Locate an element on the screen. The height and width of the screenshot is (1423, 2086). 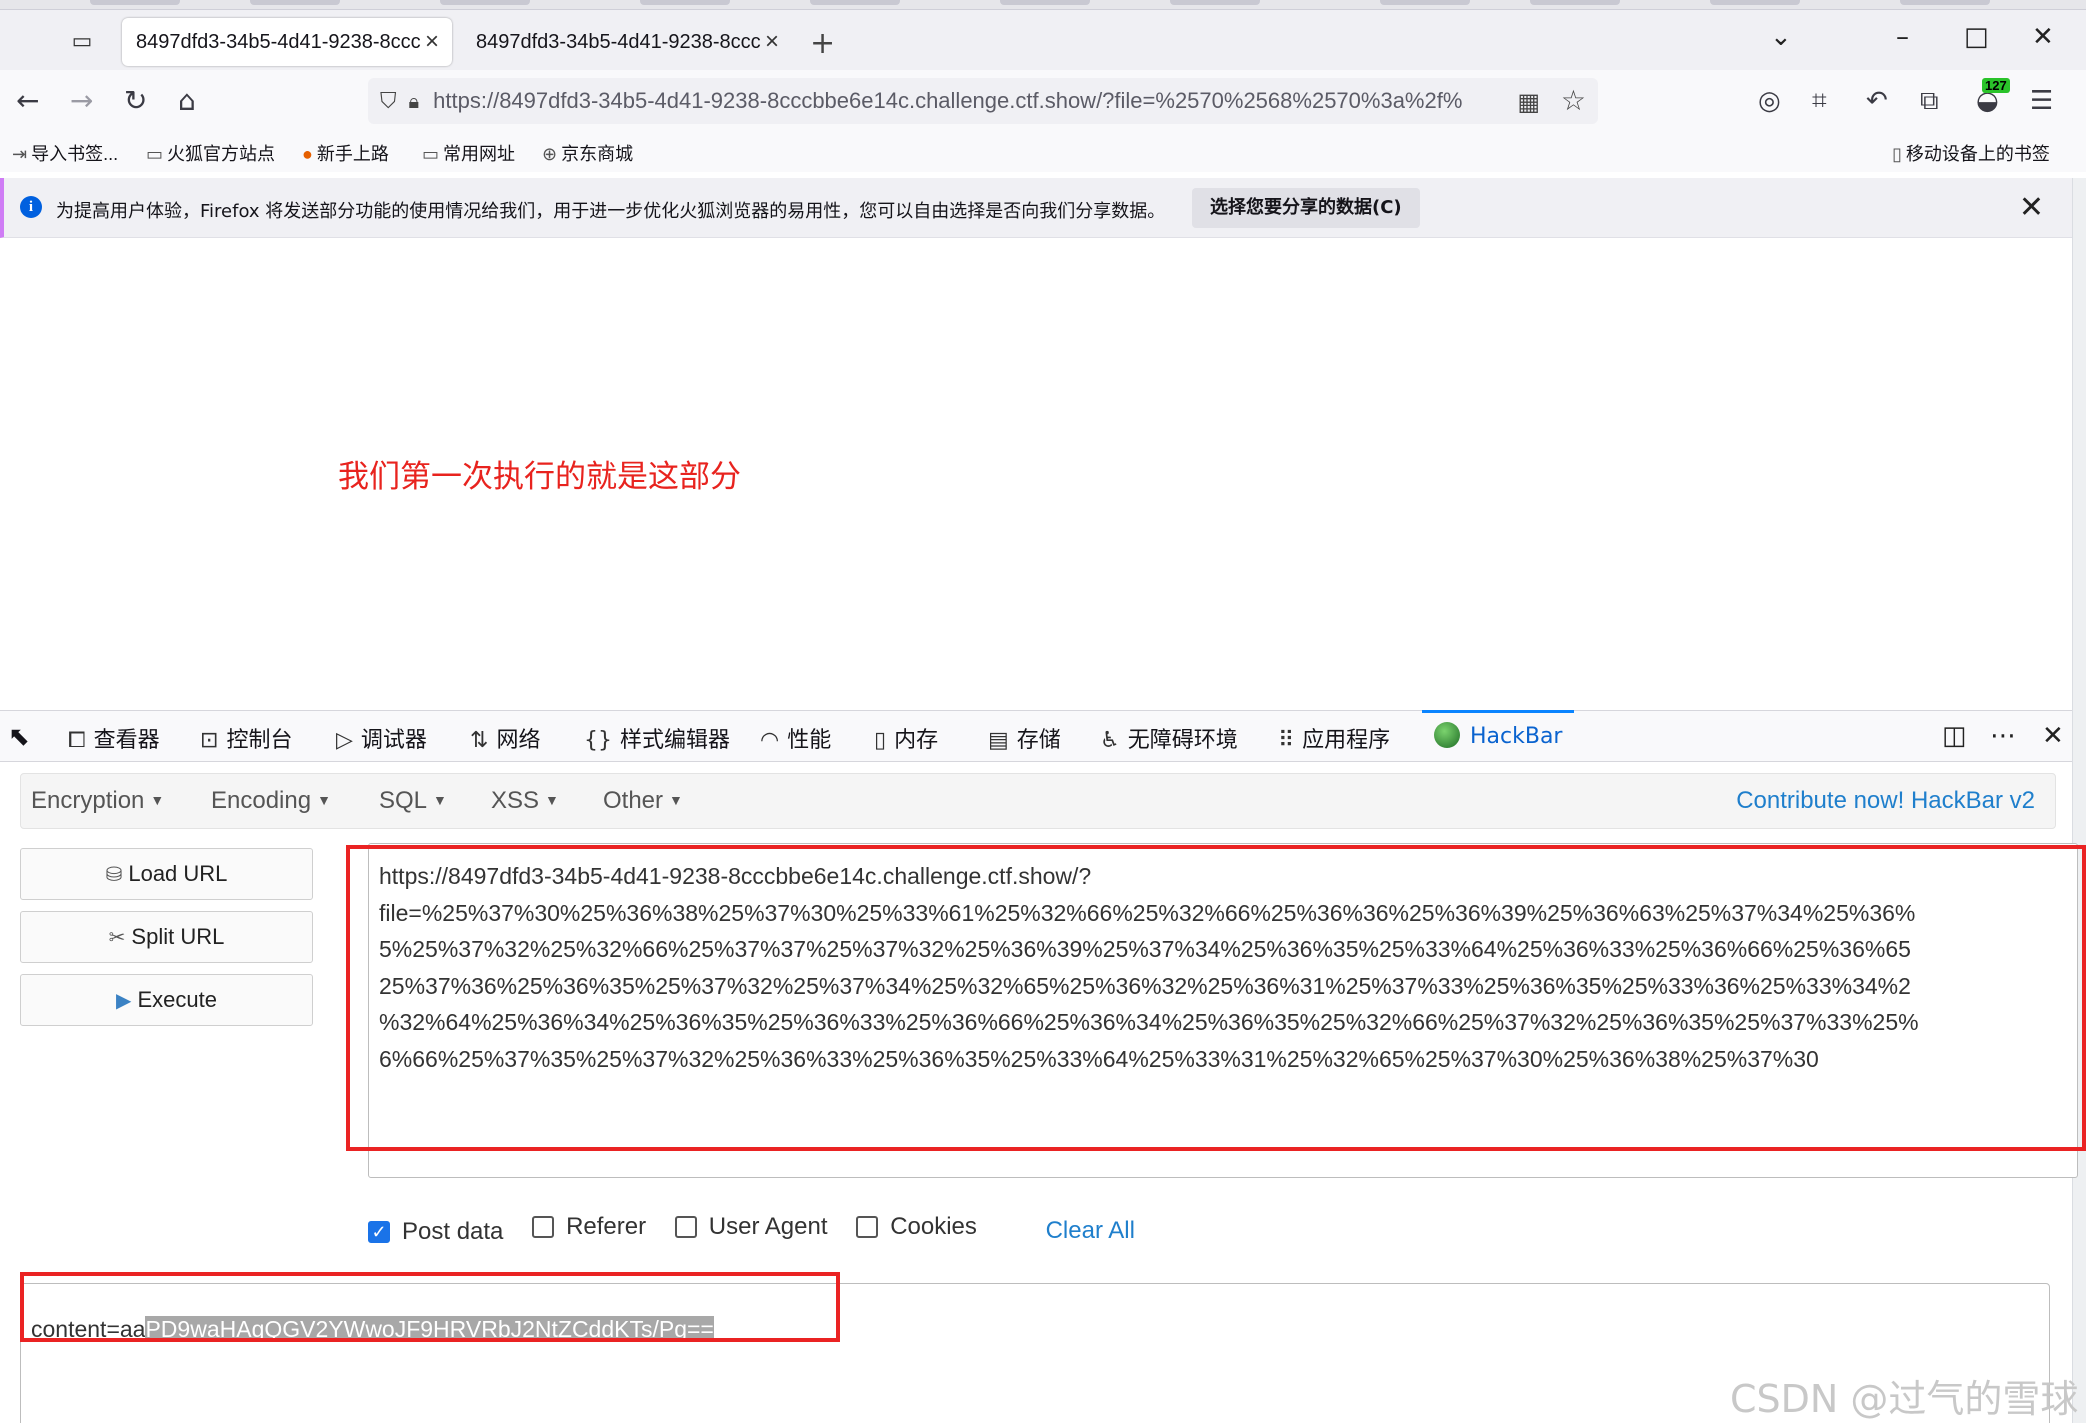
inspector-icon: ⧠ is located at coordinates (77, 740).